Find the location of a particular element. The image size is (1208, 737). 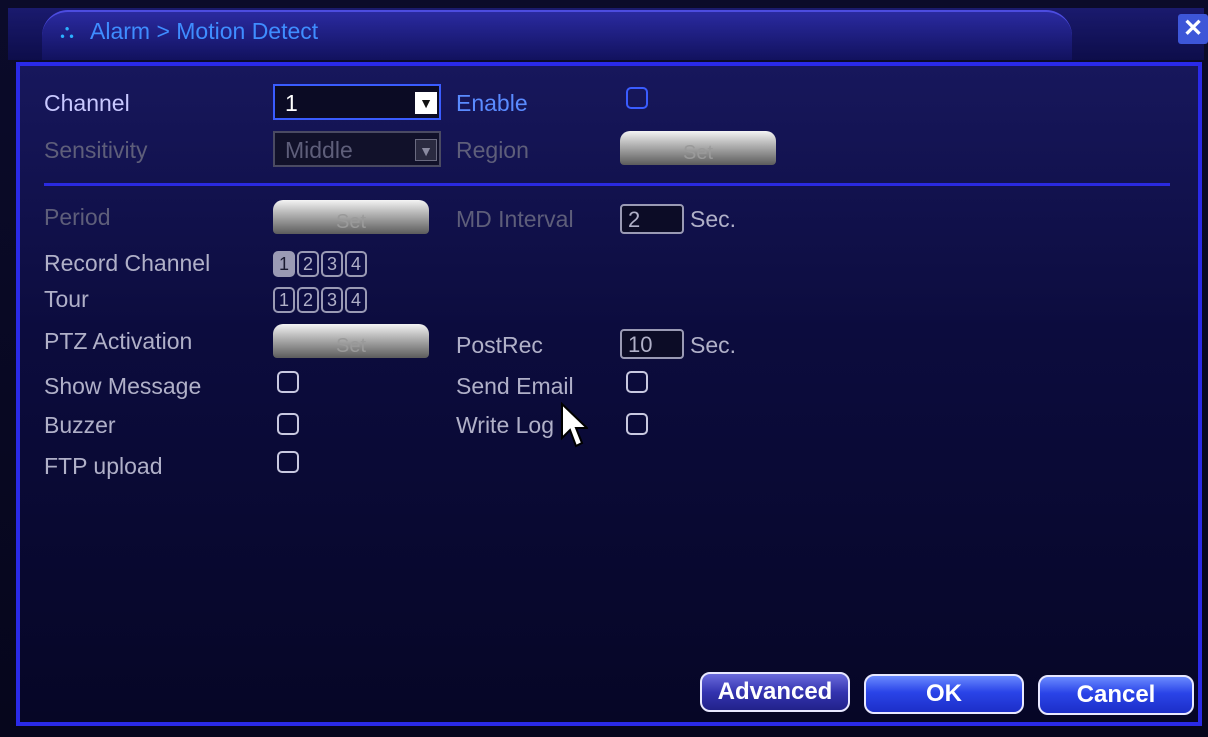

sensitivity-label: Sensitivity is located at coordinates (96, 150).